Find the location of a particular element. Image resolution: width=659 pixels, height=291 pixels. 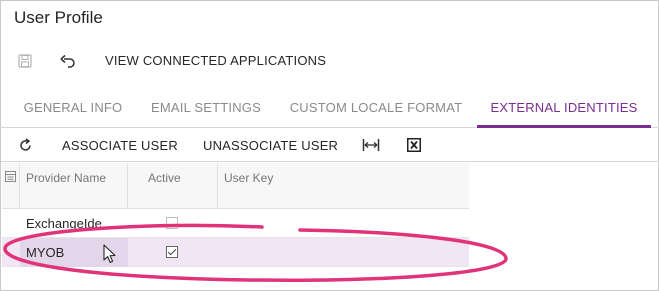

unassociate-user-button: UNASSOCIATE USER is located at coordinates (270, 145).